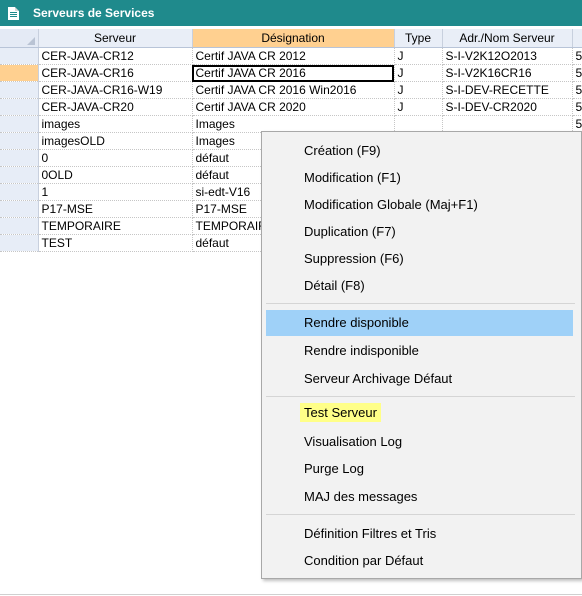 Image resolution: width=582 pixels, height=596 pixels. Describe the element at coordinates (115, 226) in the screenshot. I see `cell-serveur: TEMPORAIRE` at that location.